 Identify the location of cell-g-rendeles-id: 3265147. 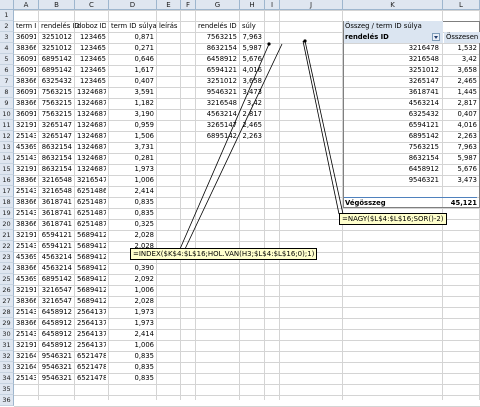
(217, 125).